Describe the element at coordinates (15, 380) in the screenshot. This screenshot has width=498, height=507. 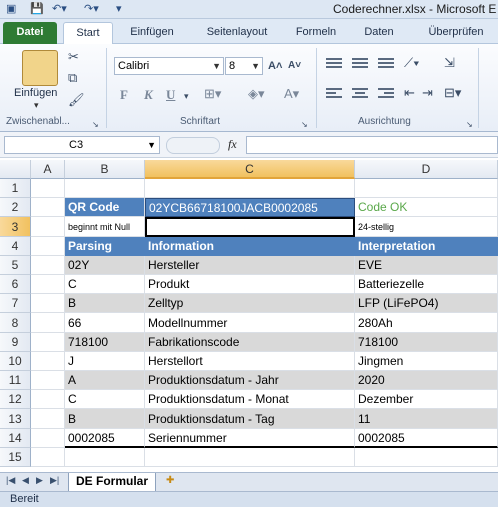
I see `row-header: 11` at that location.